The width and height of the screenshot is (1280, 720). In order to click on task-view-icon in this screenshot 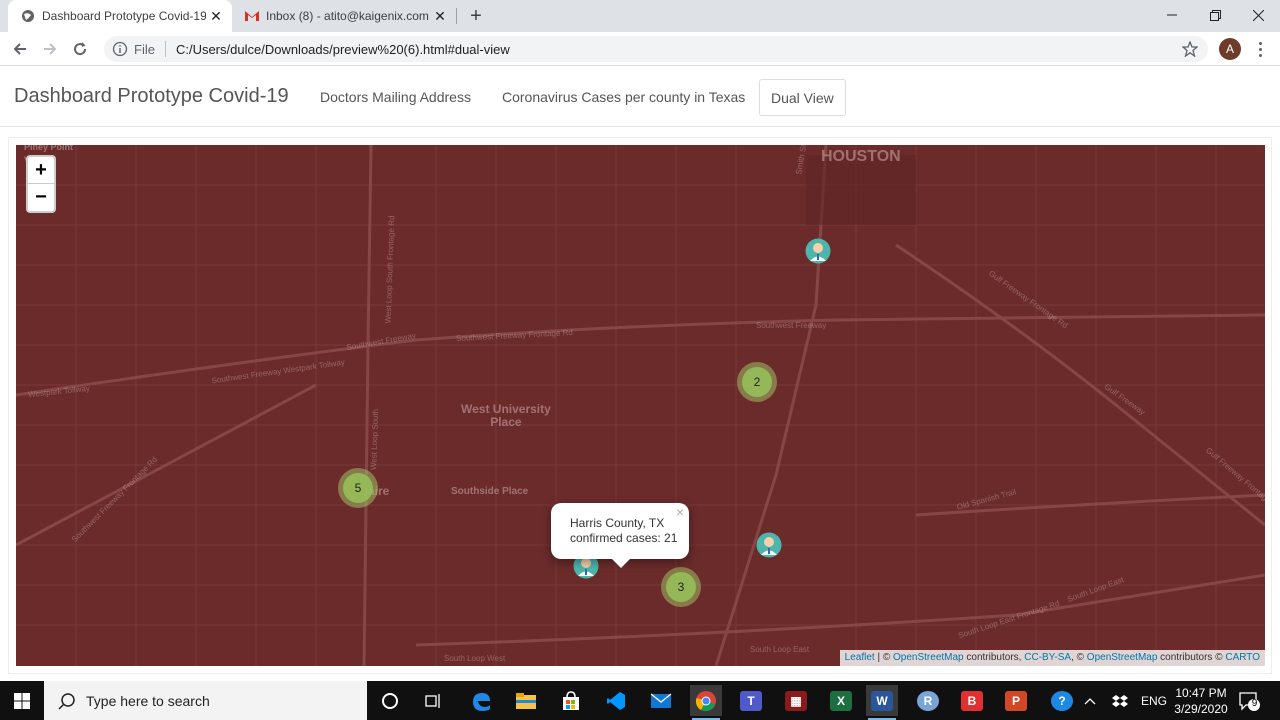, I will do `click(434, 700)`.